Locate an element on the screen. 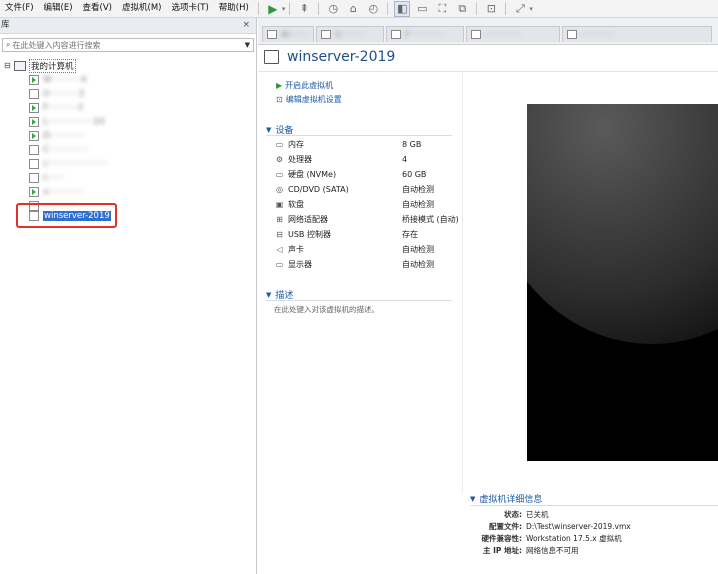 The image size is (718, 574). sound-card-icon: ◁ is located at coordinates (279, 249).